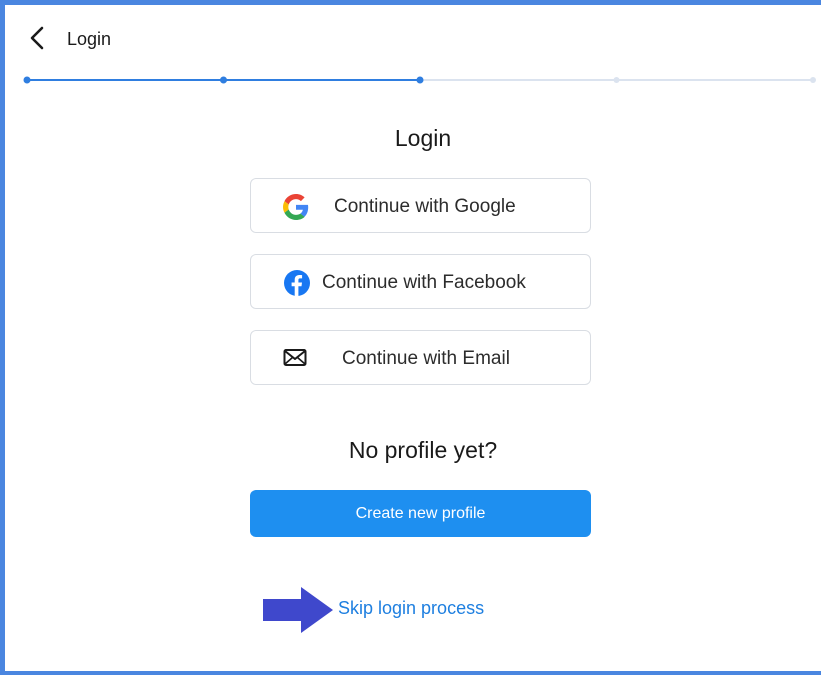 The image size is (821, 675). What do you see at coordinates (297, 283) in the screenshot?
I see `facebook-icon` at bounding box center [297, 283].